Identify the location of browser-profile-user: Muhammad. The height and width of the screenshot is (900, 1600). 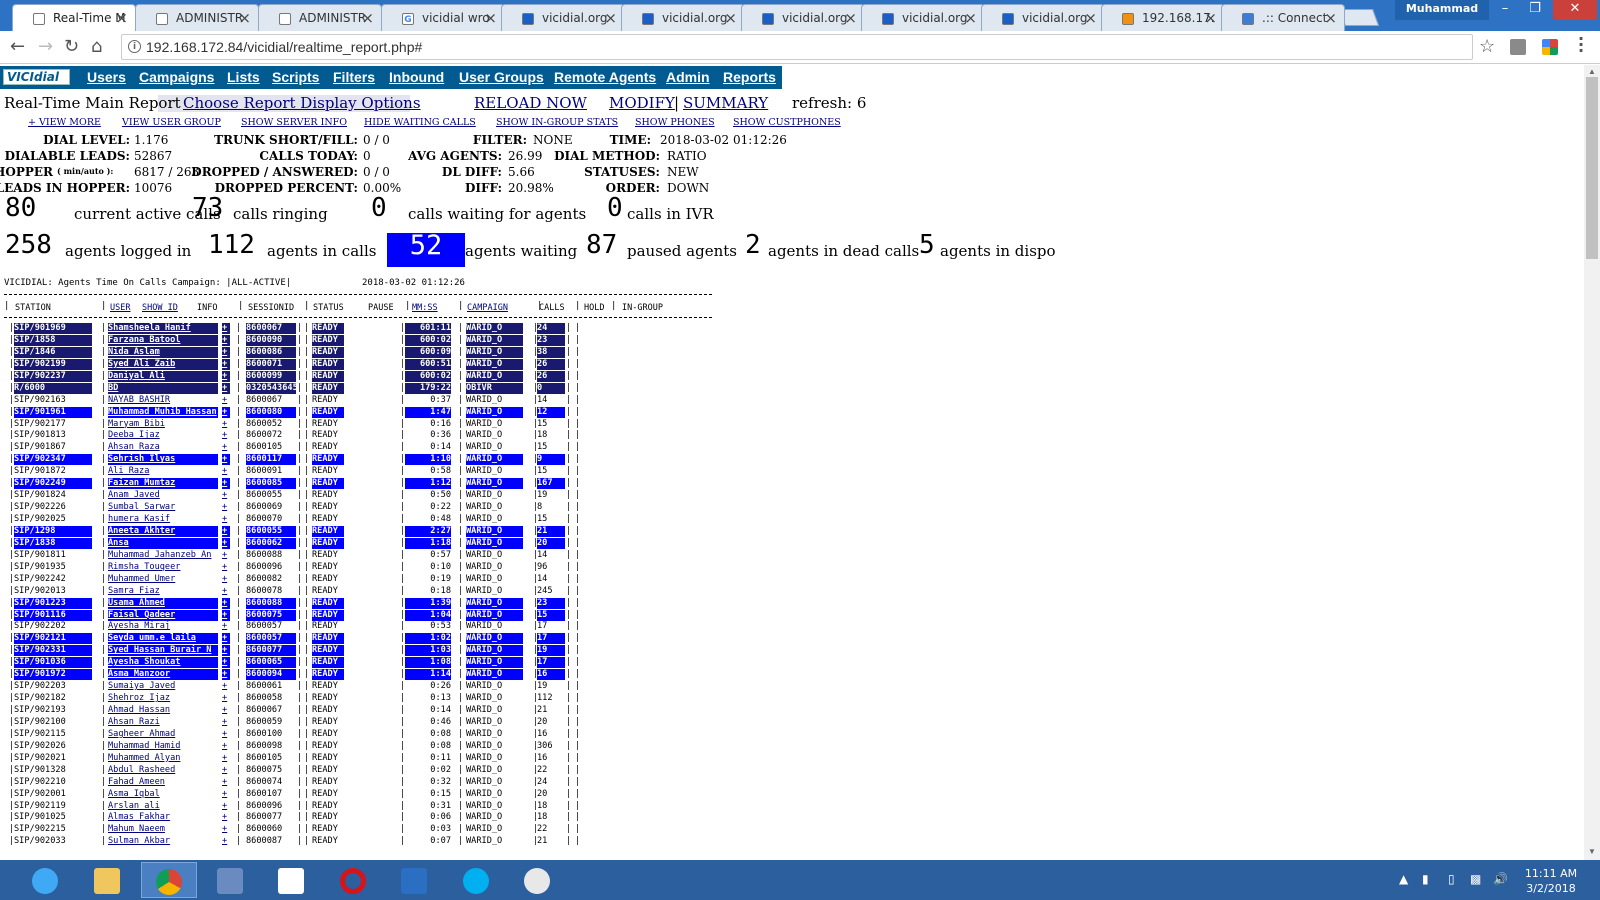
(1442, 10).